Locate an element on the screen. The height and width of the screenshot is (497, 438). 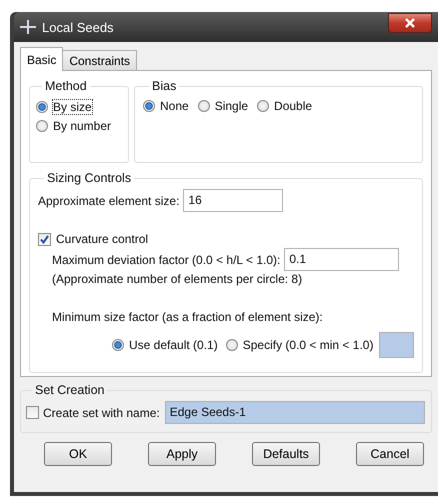
radio-label: Use default (0.1) is located at coordinates (173, 345).